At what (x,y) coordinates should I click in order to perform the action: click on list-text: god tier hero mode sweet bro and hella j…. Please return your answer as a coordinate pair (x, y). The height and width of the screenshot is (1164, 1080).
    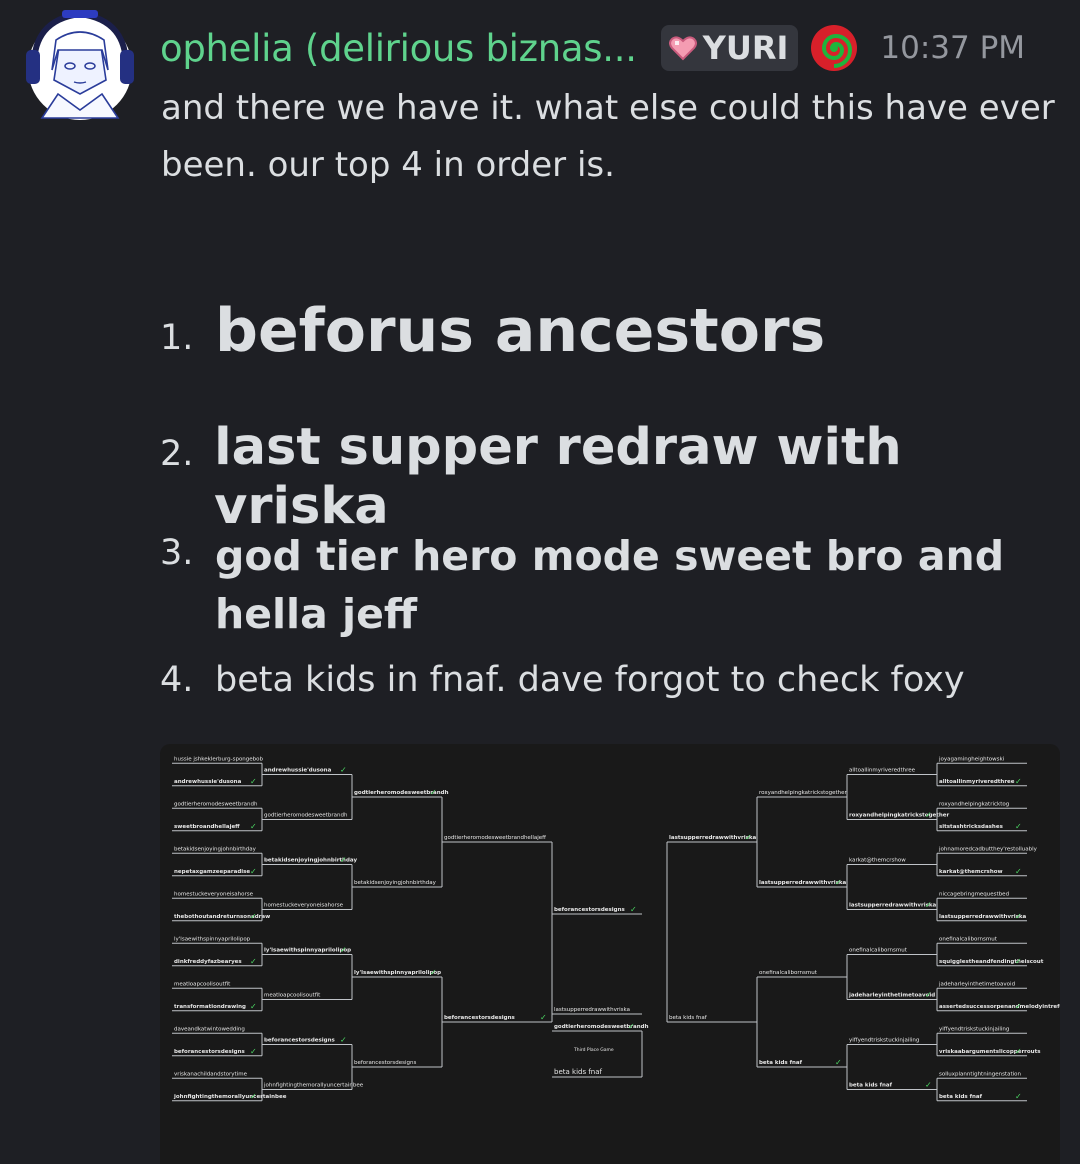
    Looking at the image, I should click on (610, 585).